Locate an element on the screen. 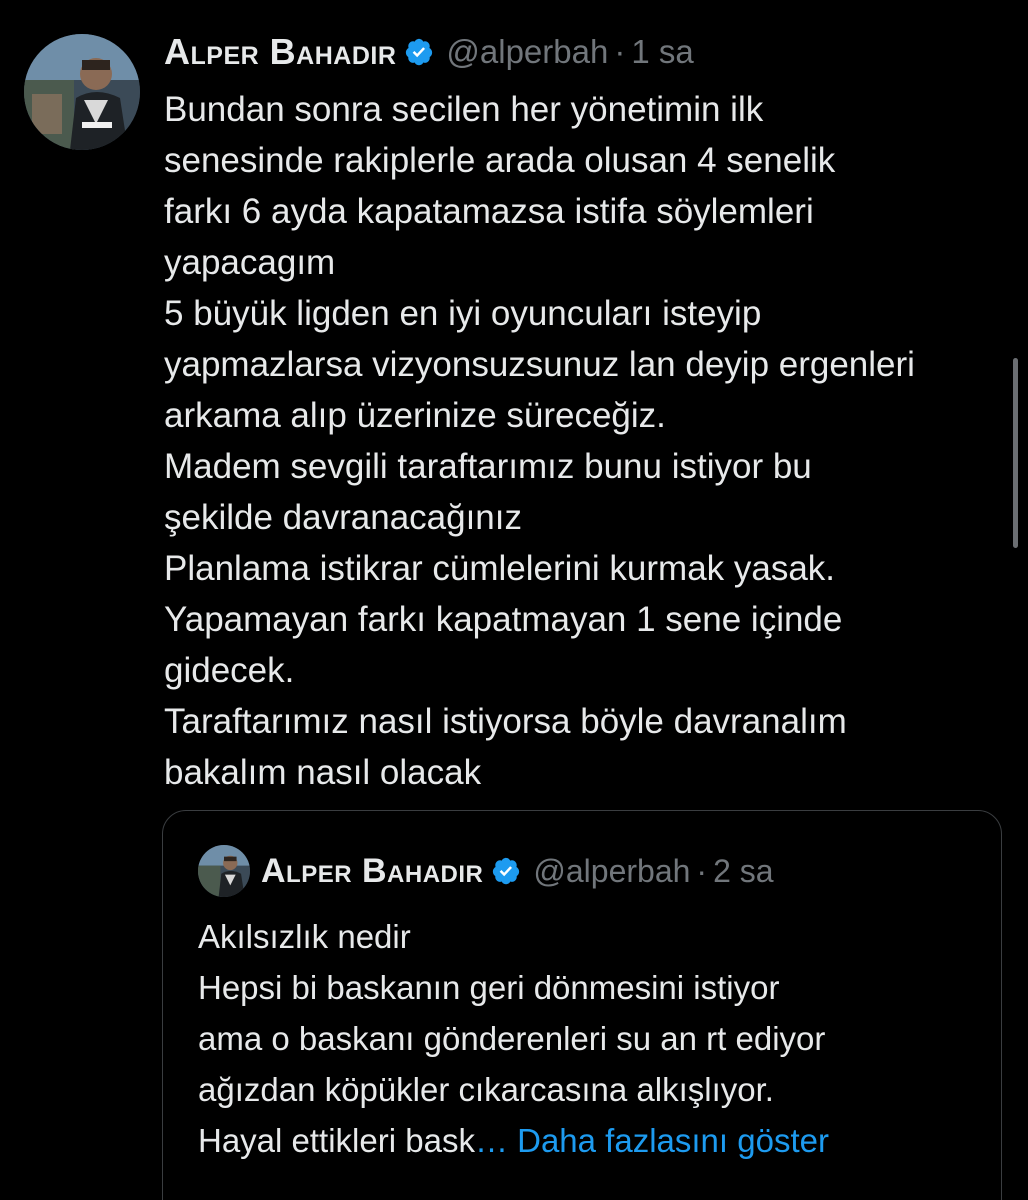 The width and height of the screenshot is (1028, 1200). scrollbar is located at coordinates (1015, 453).